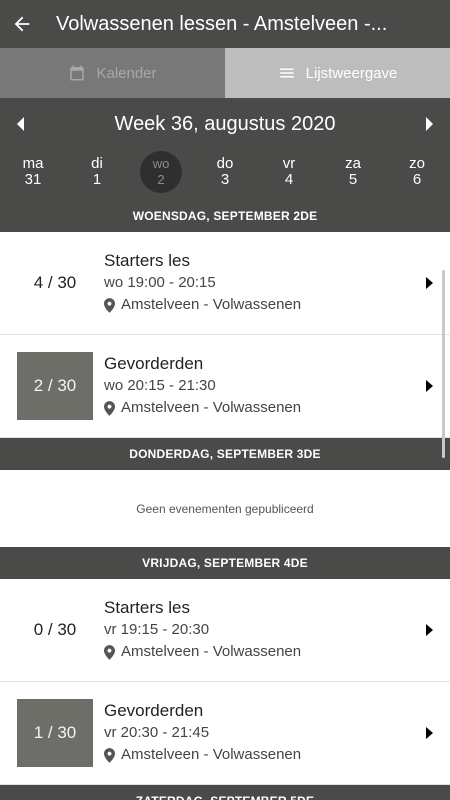 The height and width of the screenshot is (800, 450). I want to click on back-button, so click(22, 24).